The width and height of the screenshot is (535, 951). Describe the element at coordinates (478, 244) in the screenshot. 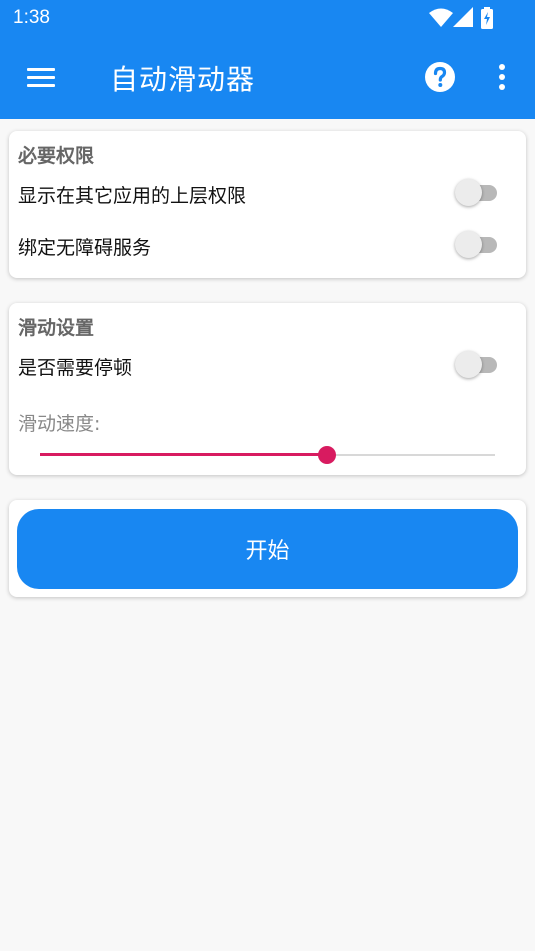

I see `accessibility-service-switch` at that location.